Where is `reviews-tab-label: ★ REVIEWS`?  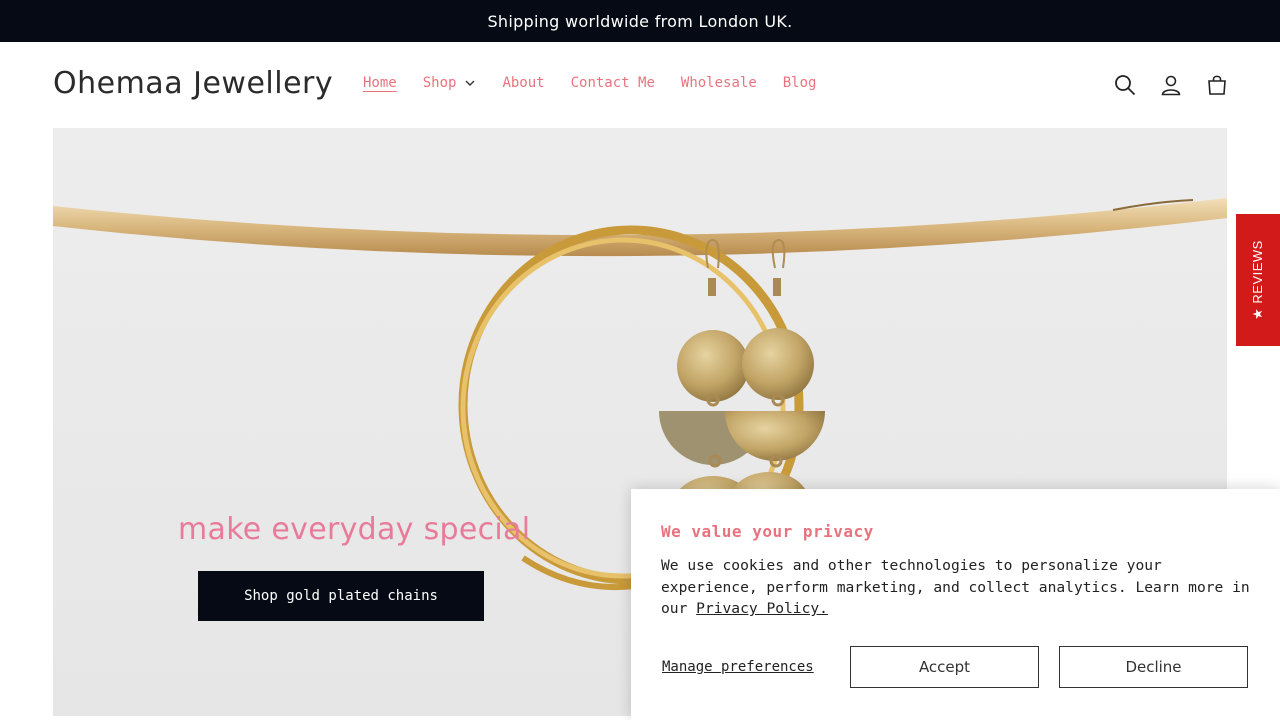 reviews-tab-label: ★ REVIEWS is located at coordinates (1258, 280).